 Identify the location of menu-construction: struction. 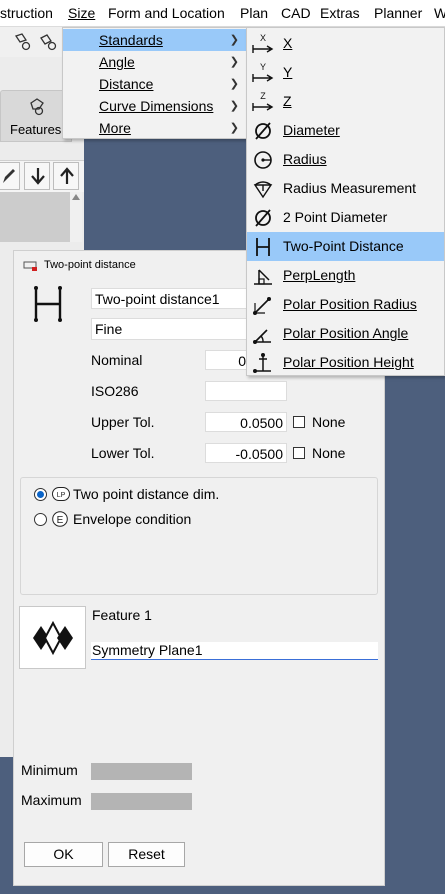
(26, 13).